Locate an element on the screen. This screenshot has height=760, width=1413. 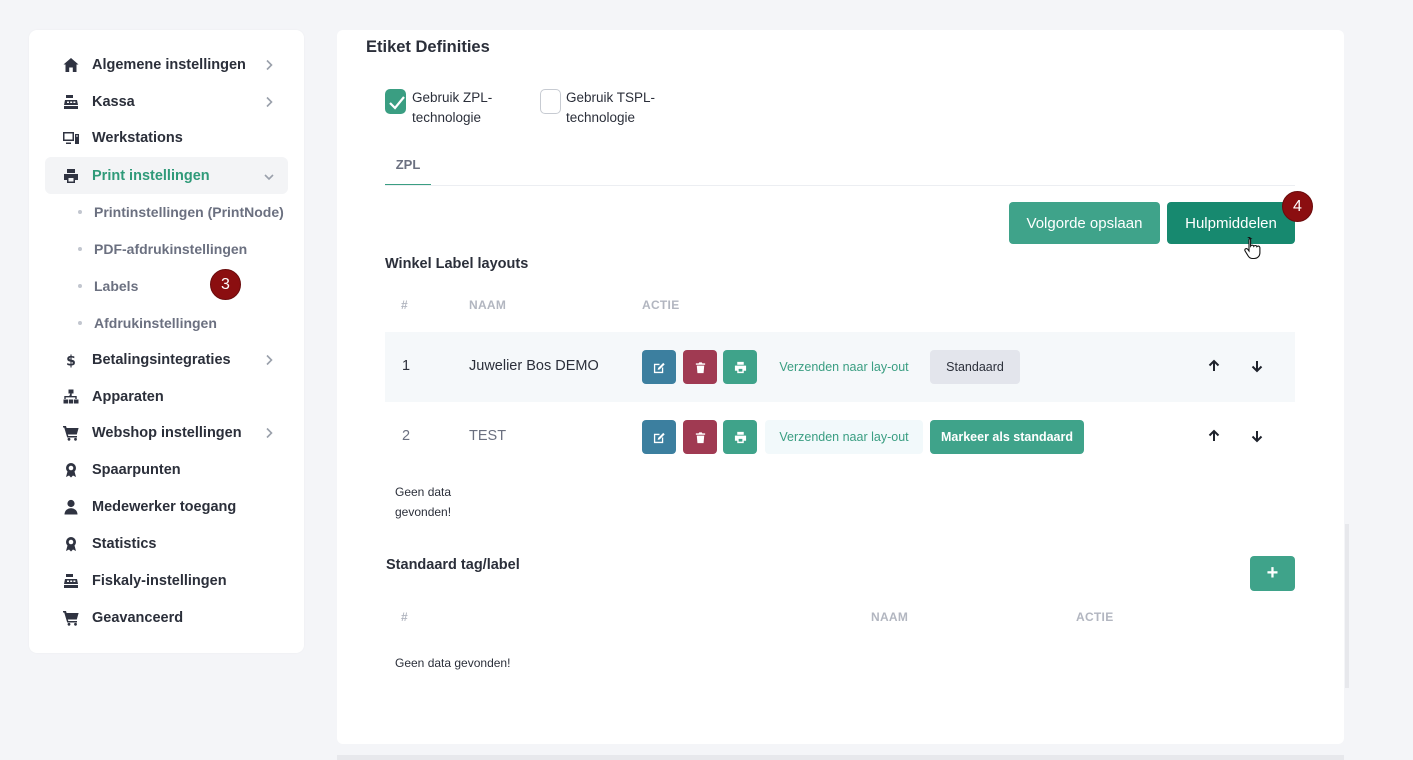
sidebar-item-label: Werkstations is located at coordinates (137, 137).